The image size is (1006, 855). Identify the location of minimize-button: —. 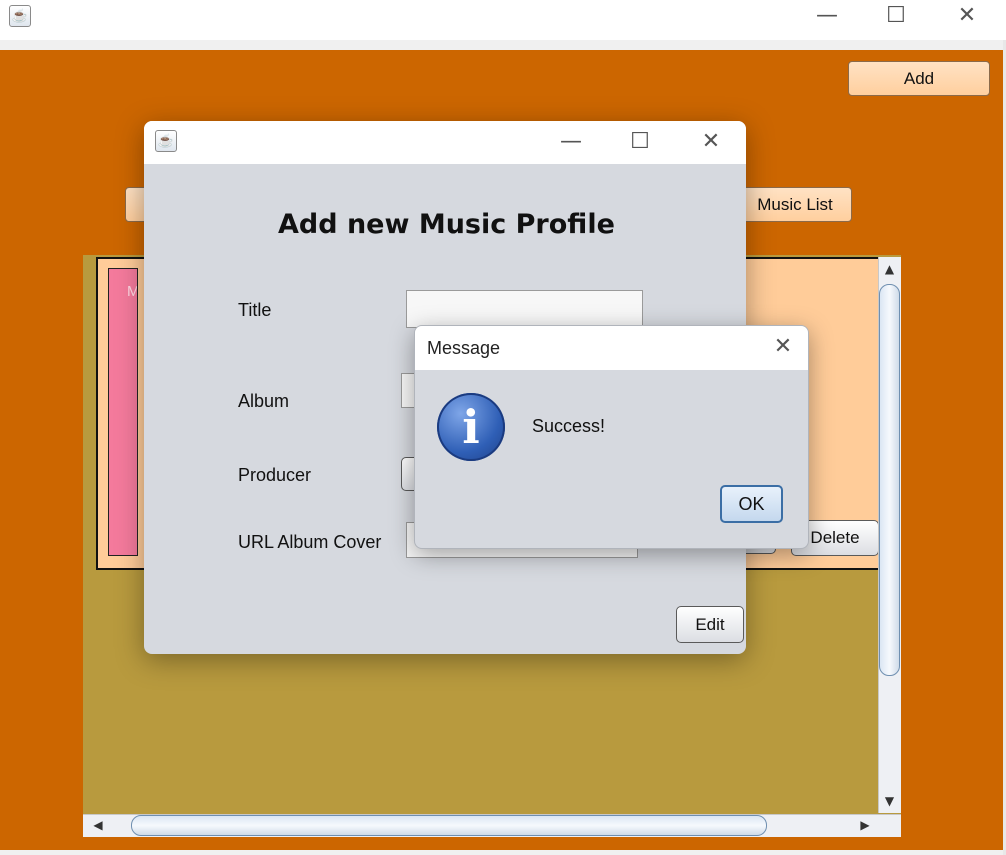
(827, 16).